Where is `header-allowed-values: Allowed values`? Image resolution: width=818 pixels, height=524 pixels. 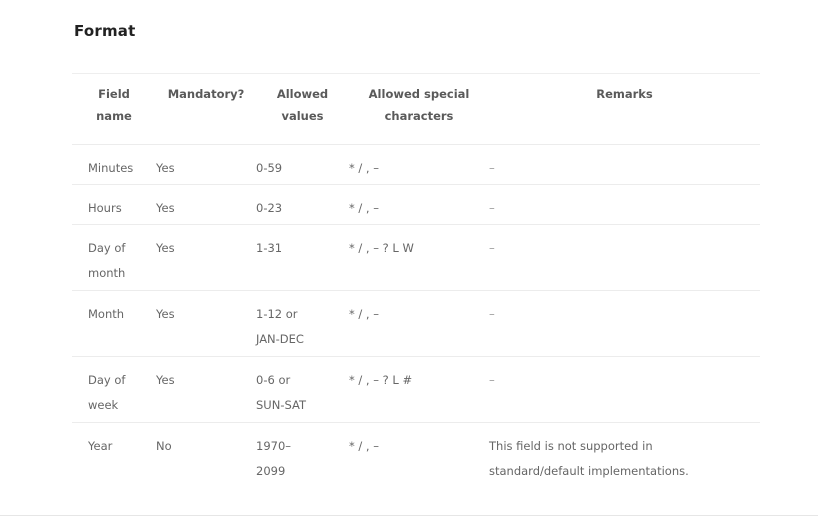
header-allowed-values: Allowed values is located at coordinates (302, 105).